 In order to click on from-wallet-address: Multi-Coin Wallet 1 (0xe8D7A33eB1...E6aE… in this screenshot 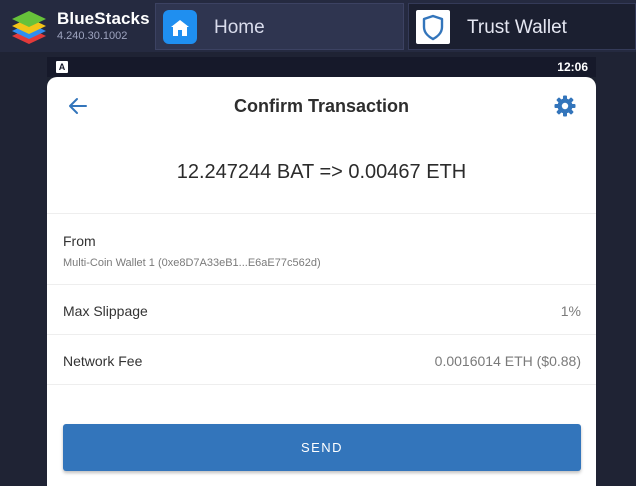, I will do `click(192, 263)`.